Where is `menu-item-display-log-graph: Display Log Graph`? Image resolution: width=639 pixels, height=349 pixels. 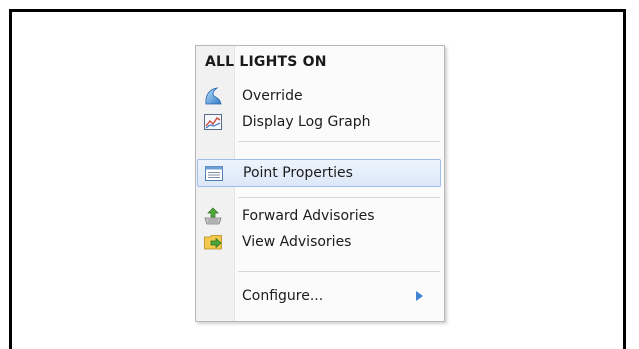 menu-item-display-log-graph: Display Log Graph is located at coordinates (320, 122).